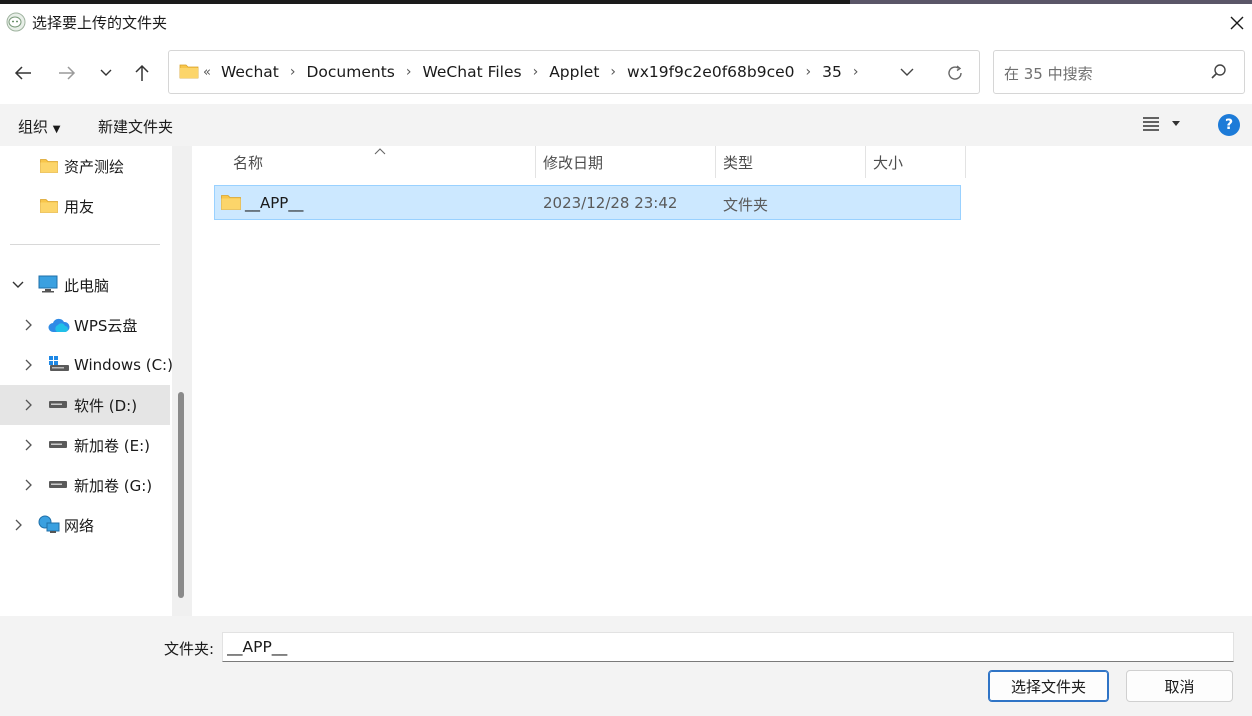  What do you see at coordinates (738, 162) in the screenshot?
I see `column-header-type: 类型` at bounding box center [738, 162].